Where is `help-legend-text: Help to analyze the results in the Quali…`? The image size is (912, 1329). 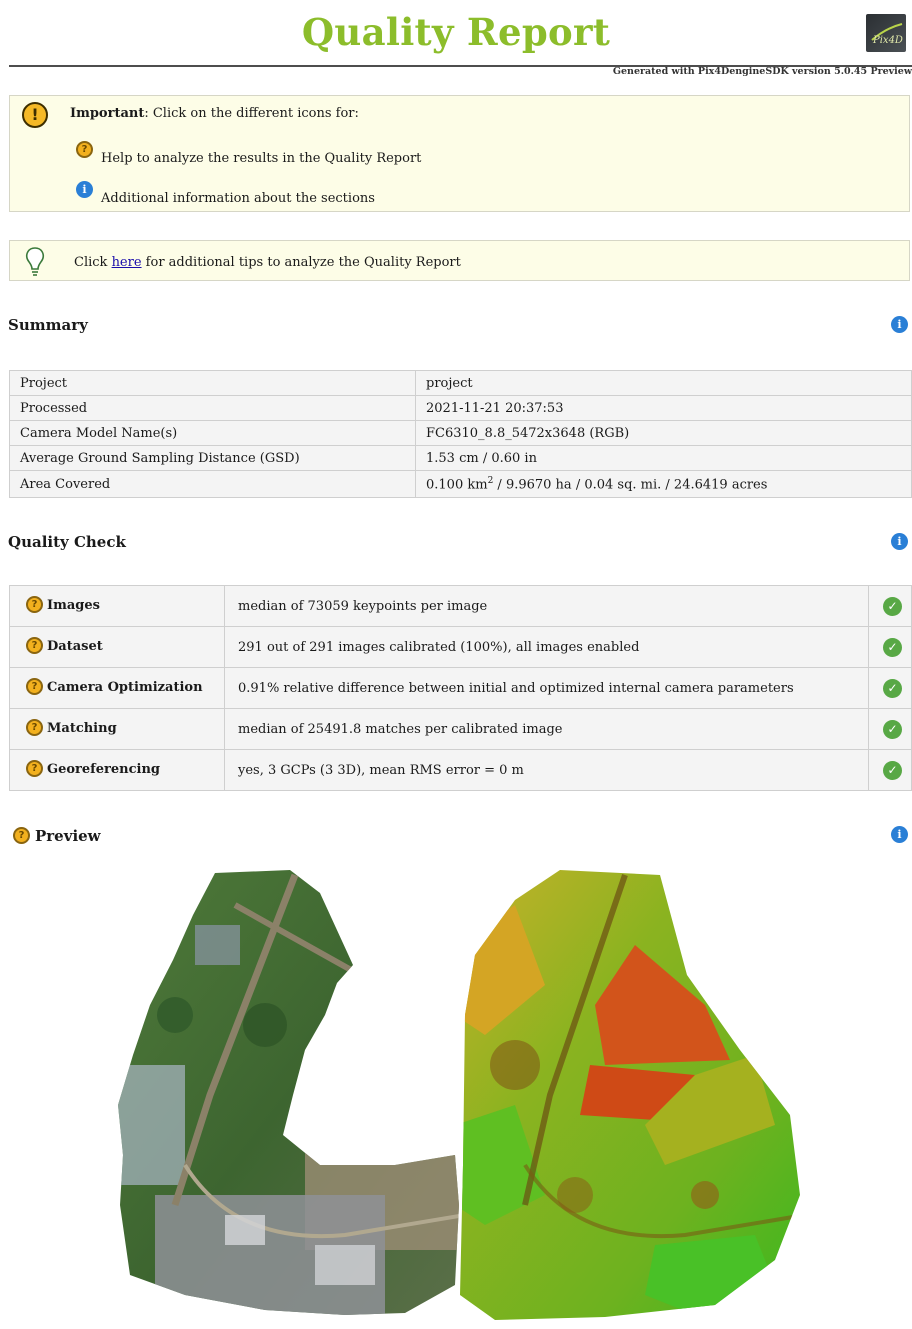
help-legend-text: Help to analyze the results in the Quali… is located at coordinates (261, 158).